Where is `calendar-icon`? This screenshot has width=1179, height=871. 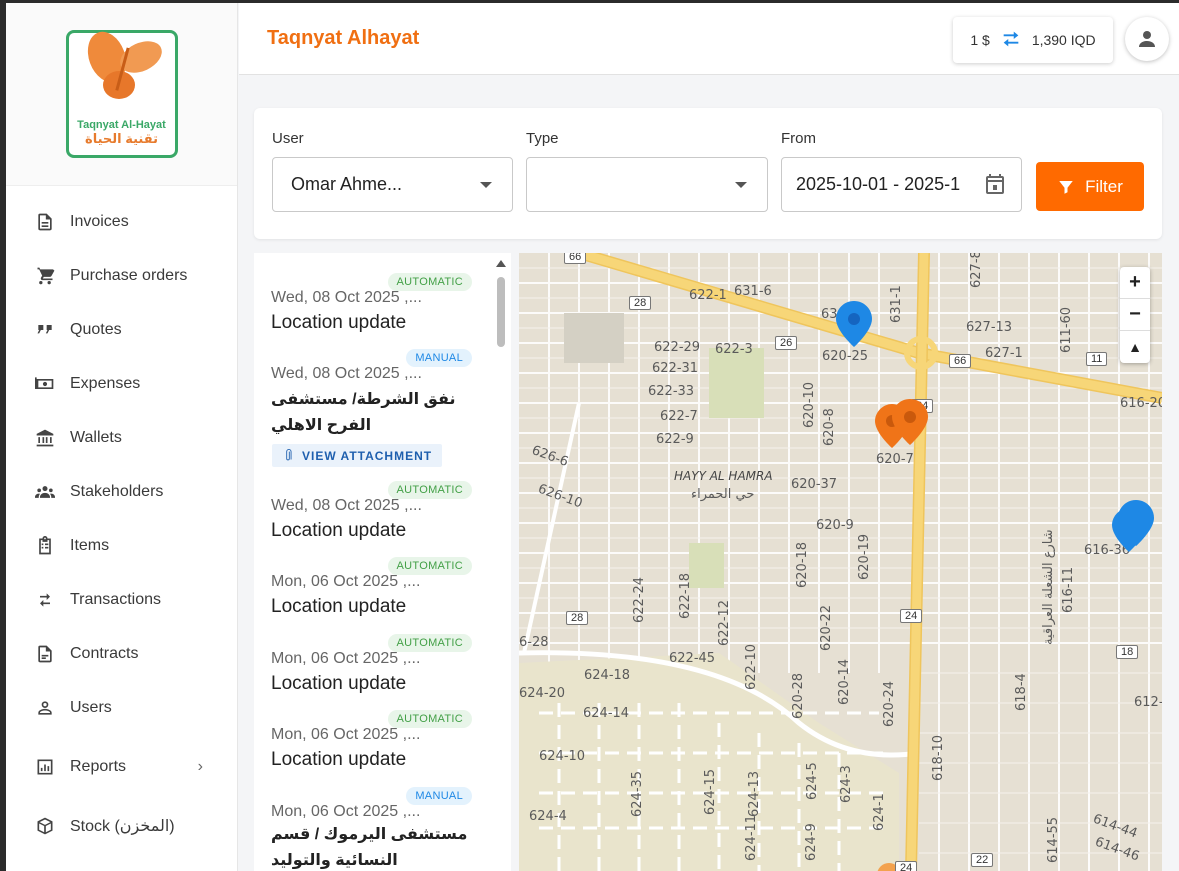
calendar-icon is located at coordinates (995, 184).